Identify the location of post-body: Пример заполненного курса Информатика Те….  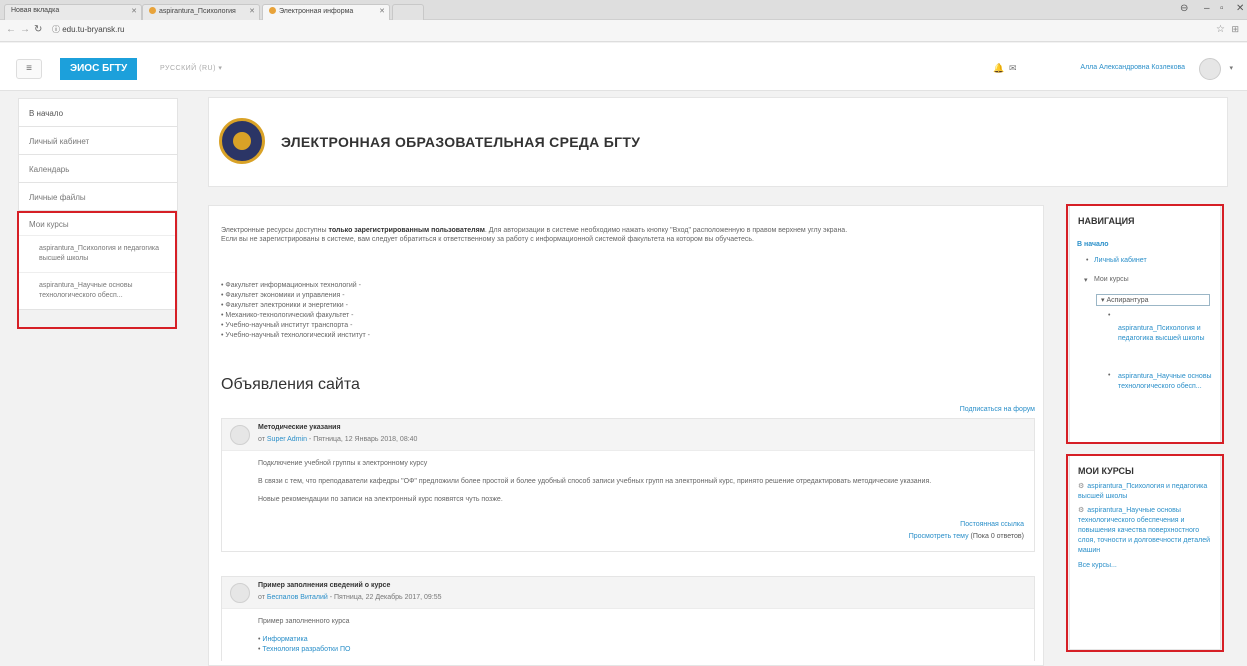
(628, 635).